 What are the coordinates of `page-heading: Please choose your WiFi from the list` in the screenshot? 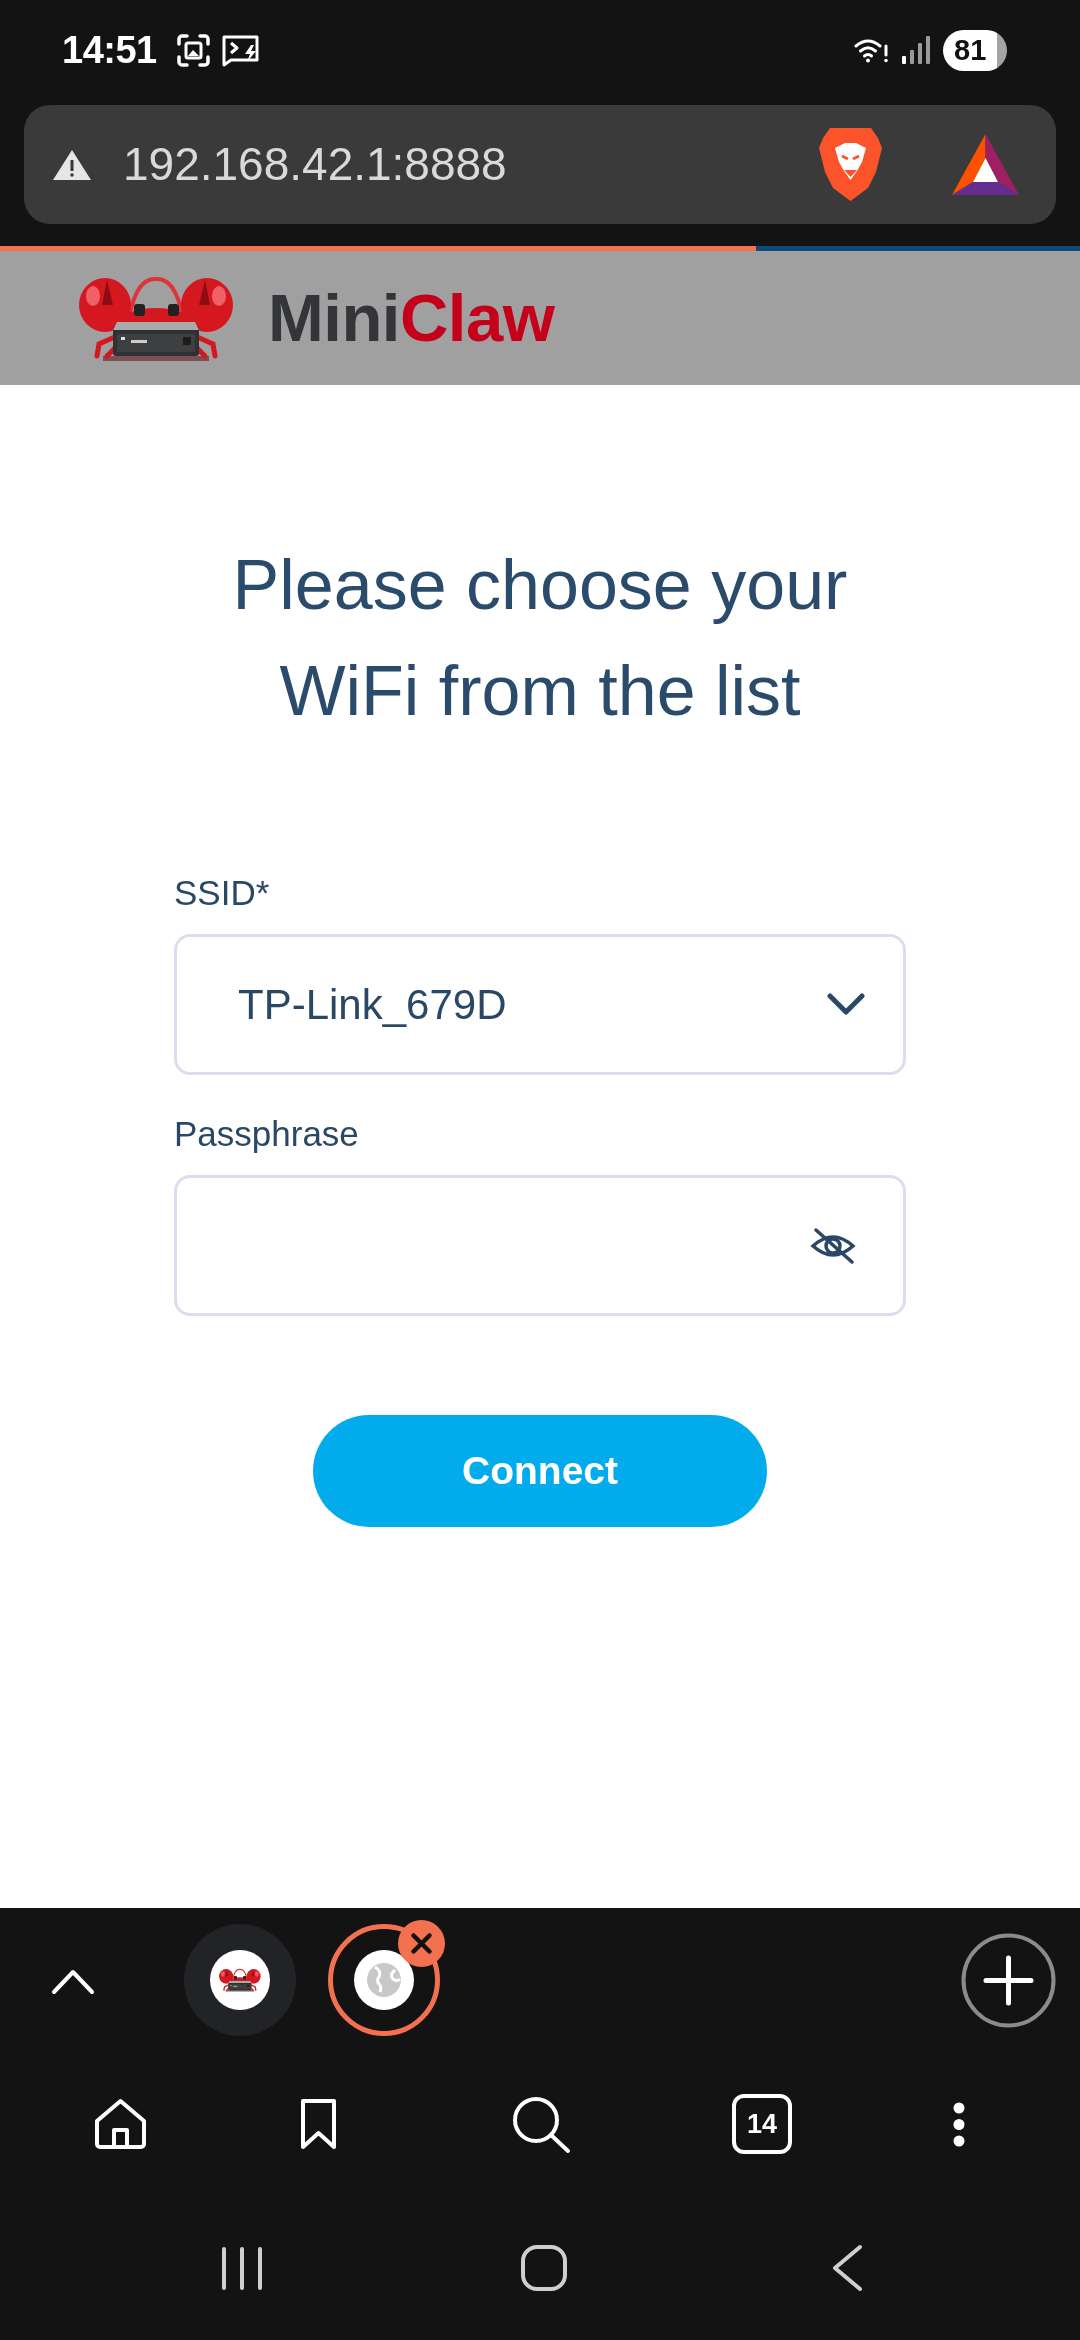 It's located at (540, 638).